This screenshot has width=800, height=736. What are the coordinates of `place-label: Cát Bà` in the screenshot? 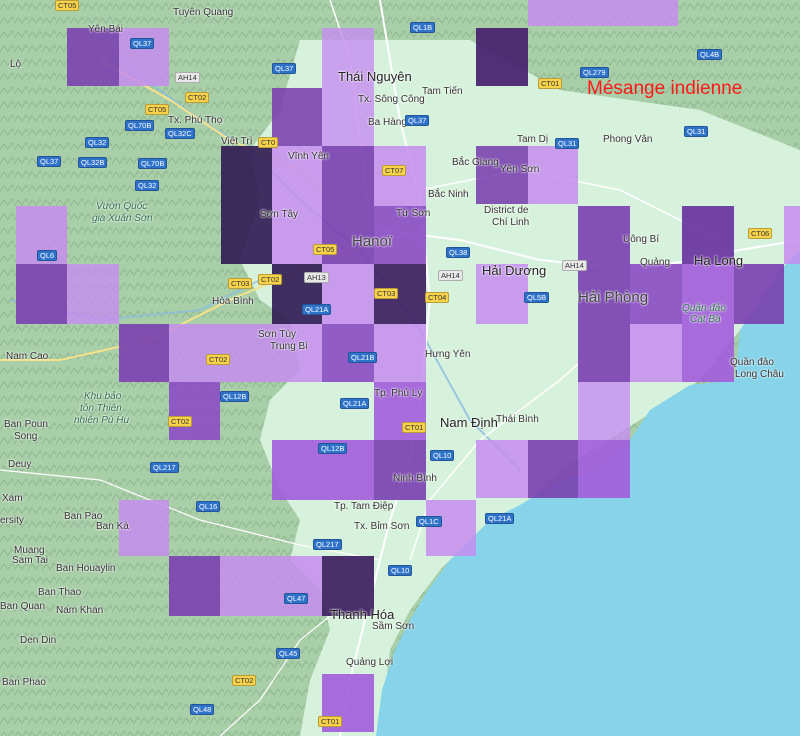 It's located at (705, 319).